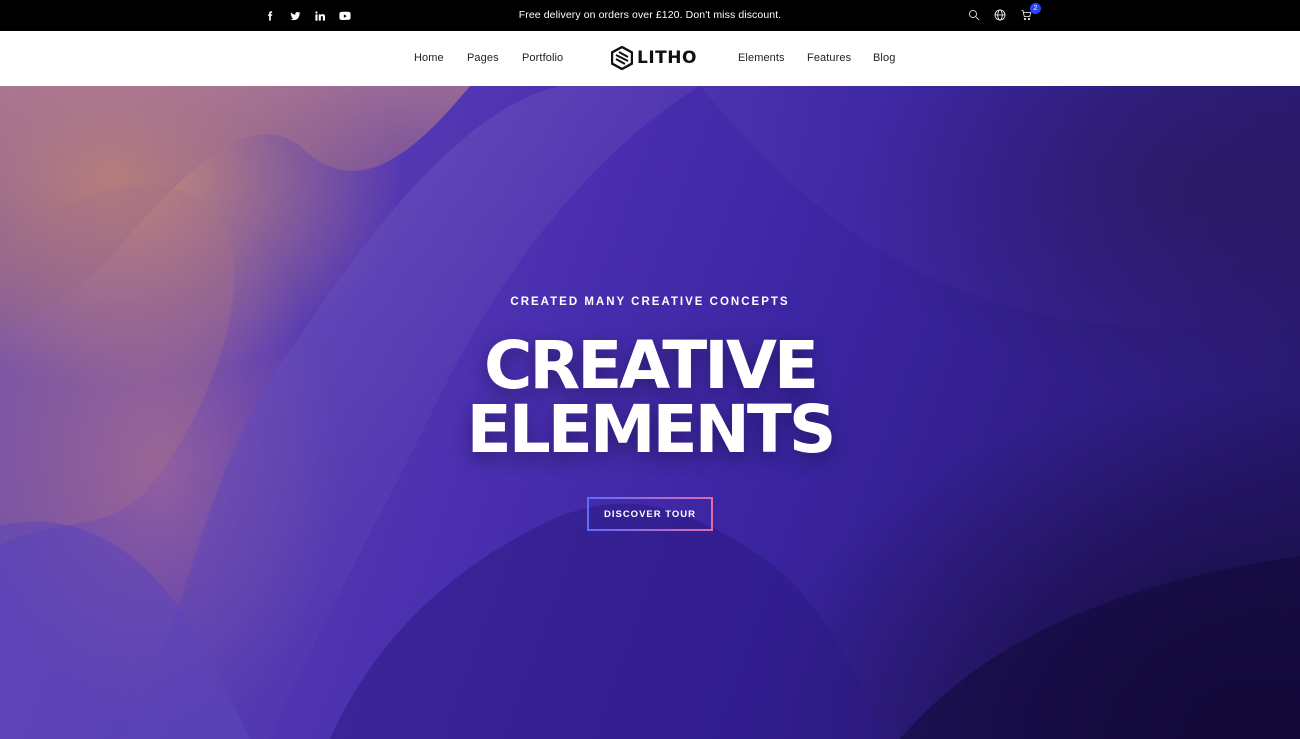 Image resolution: width=1300 pixels, height=739 pixels. I want to click on globe-icon, so click(1000, 15).